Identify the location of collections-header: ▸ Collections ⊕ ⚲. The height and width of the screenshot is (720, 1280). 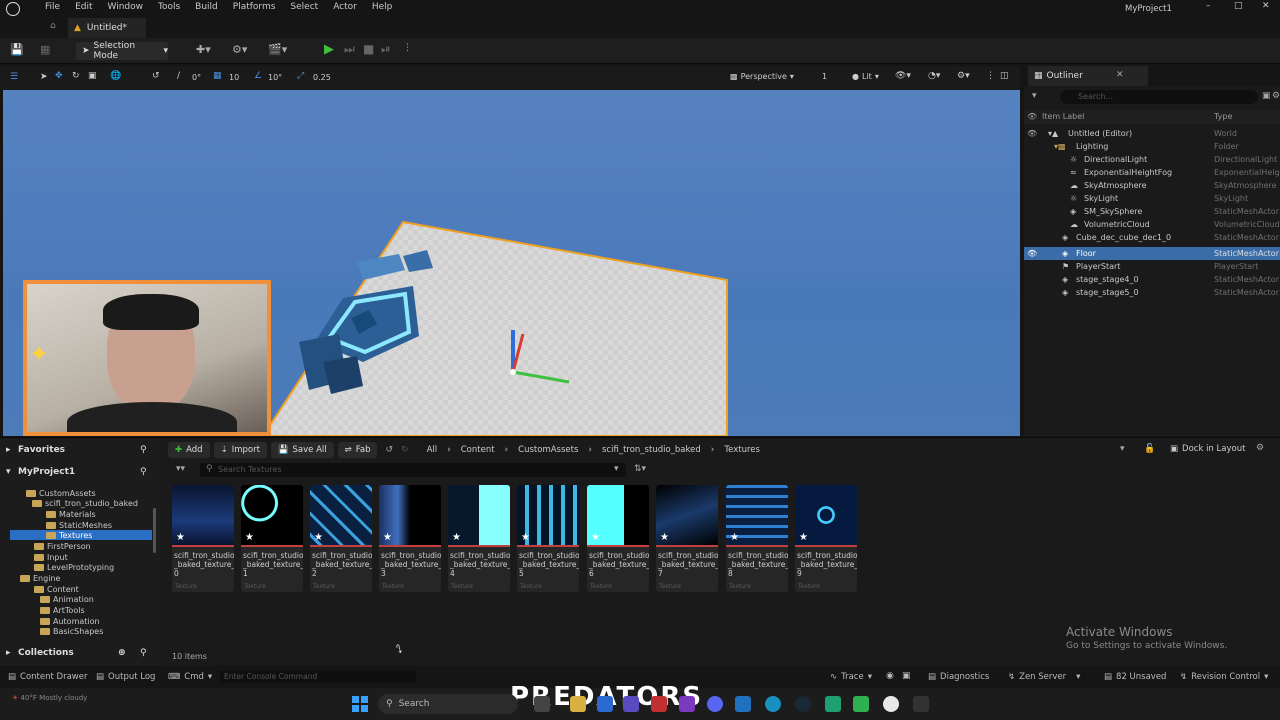
(80, 653).